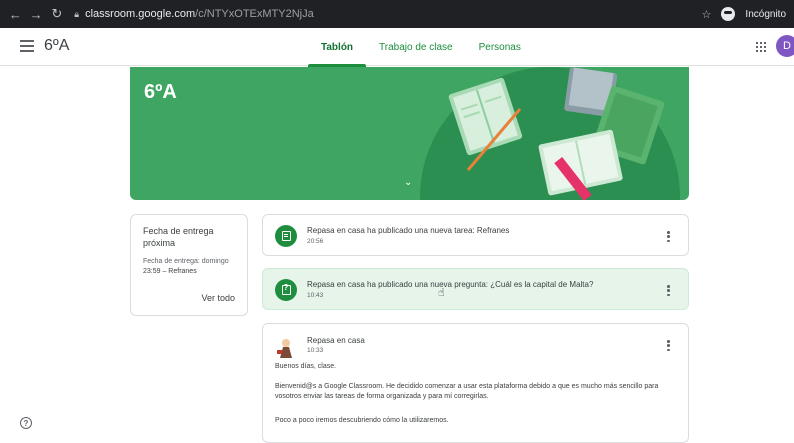  Describe the element at coordinates (189, 272) in the screenshot. I see `upcoming-task-link: 23:59 – Refranes` at that location.